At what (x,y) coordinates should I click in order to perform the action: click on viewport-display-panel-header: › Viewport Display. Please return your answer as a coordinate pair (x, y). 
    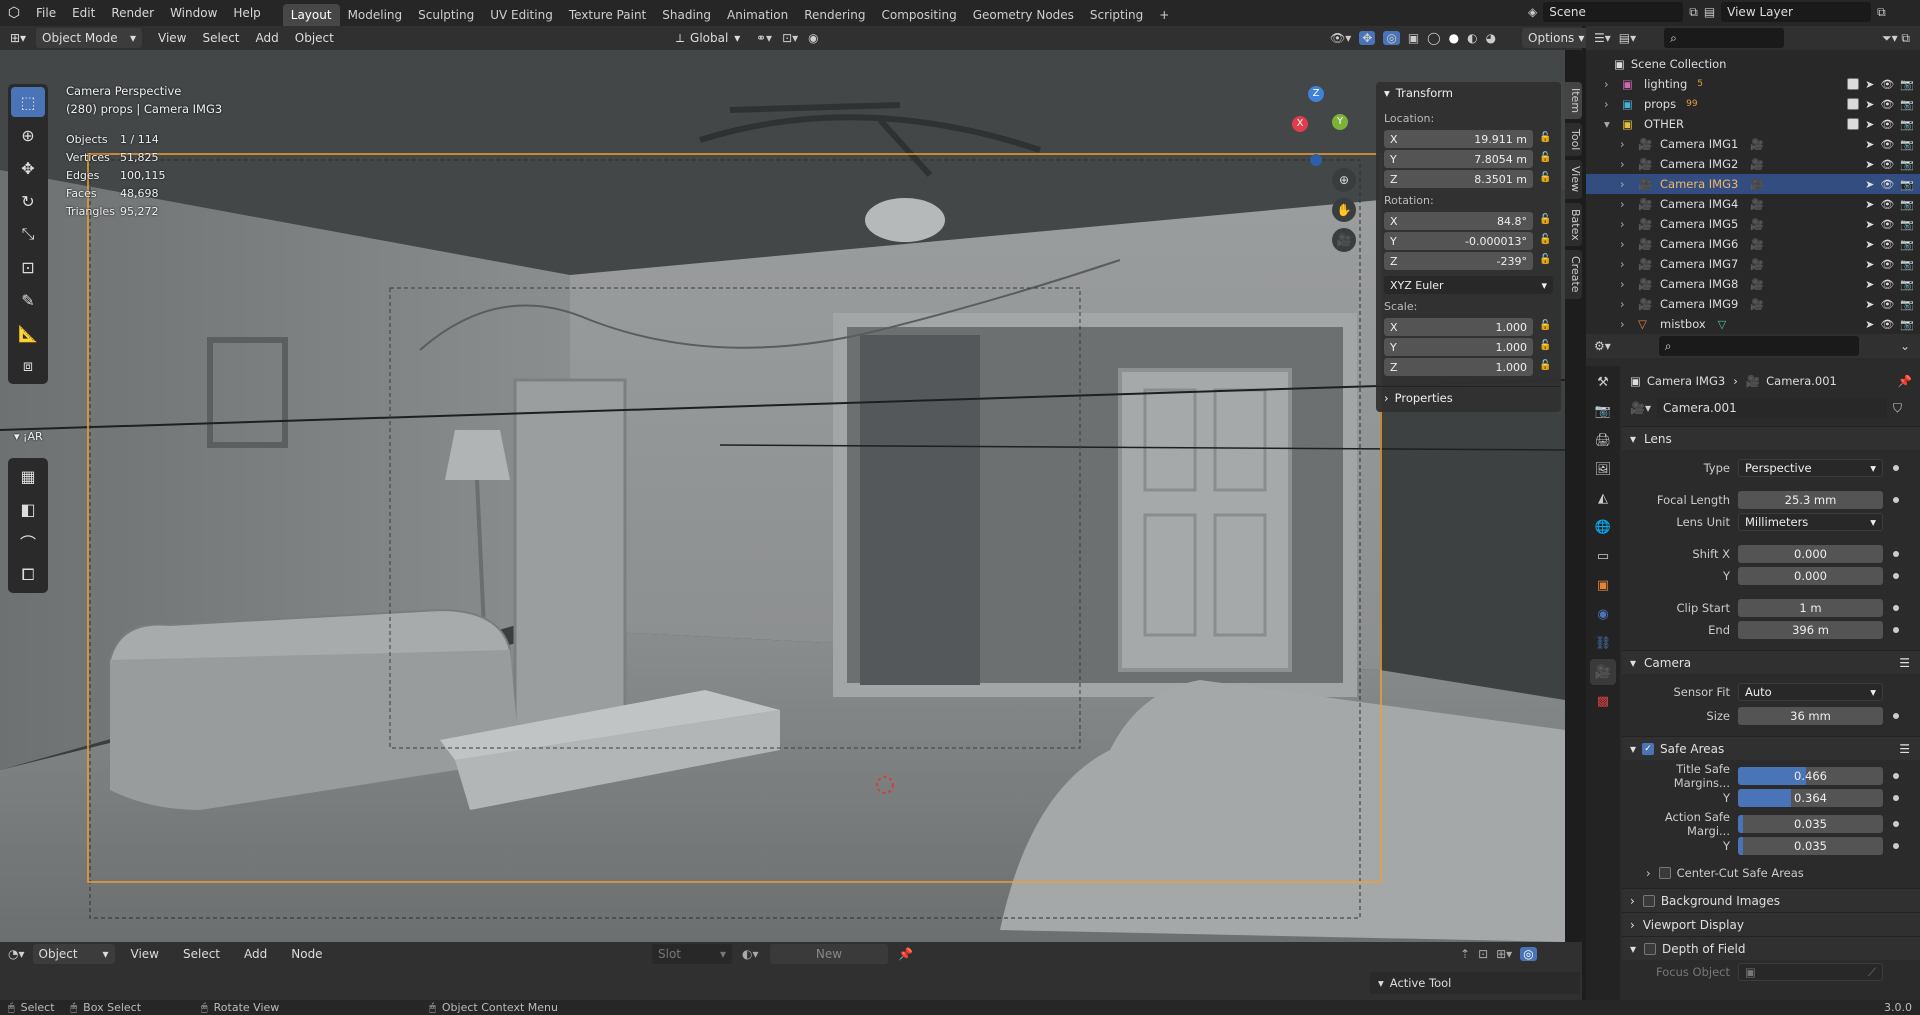
    Looking at the image, I should click on (1771, 924).